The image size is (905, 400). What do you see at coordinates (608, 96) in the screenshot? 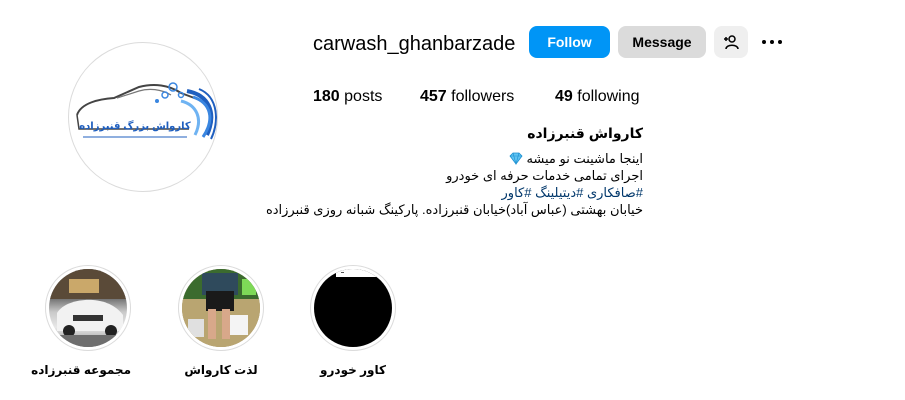
I see `following-label: following` at bounding box center [608, 96].